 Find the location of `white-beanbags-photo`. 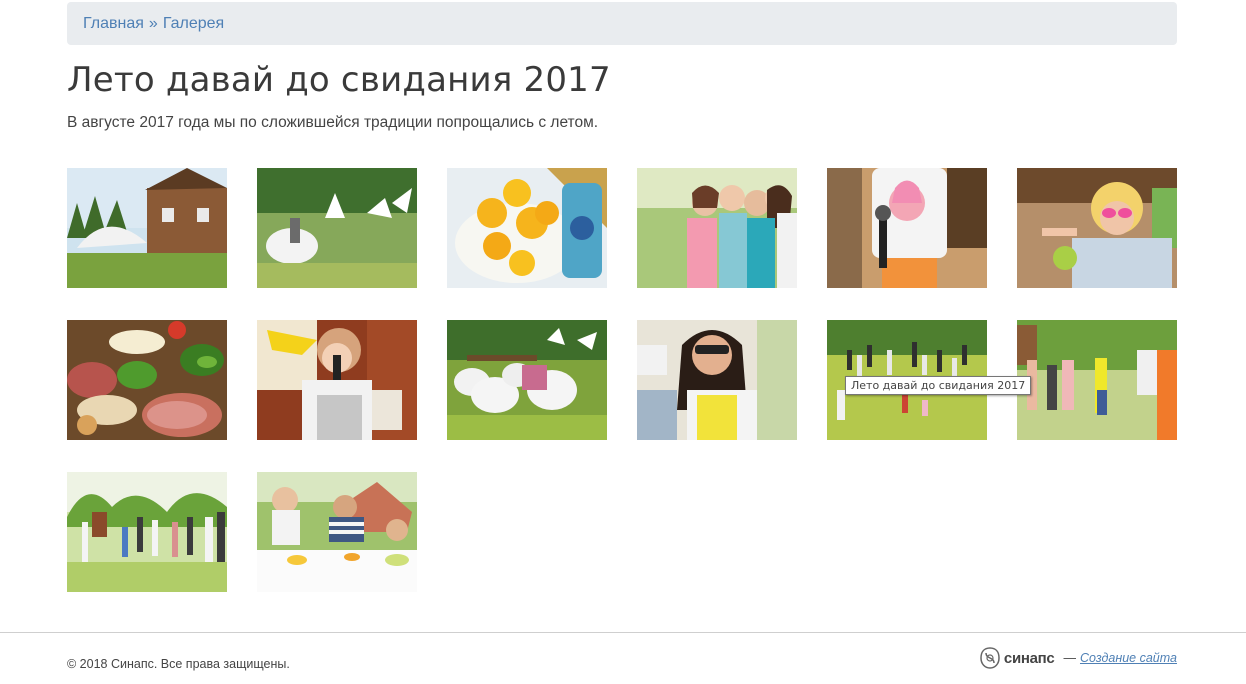

white-beanbags-photo is located at coordinates (337, 228).